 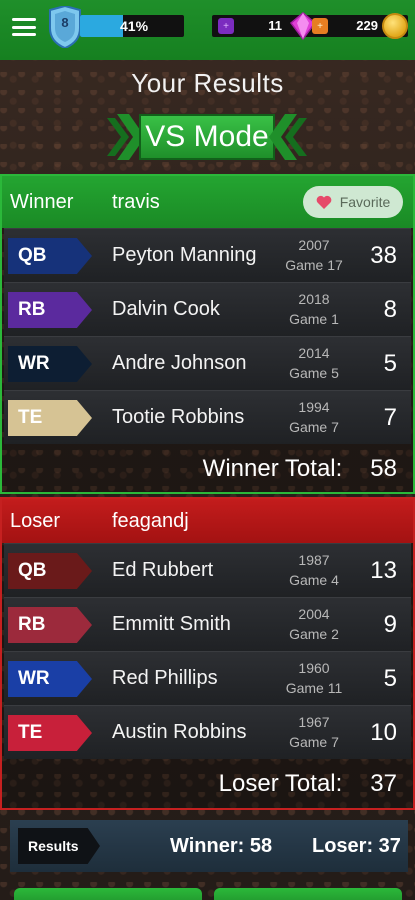 I want to click on player-row: WR Andre Johnson 2014 Game 5 5, so click(x=207, y=363).